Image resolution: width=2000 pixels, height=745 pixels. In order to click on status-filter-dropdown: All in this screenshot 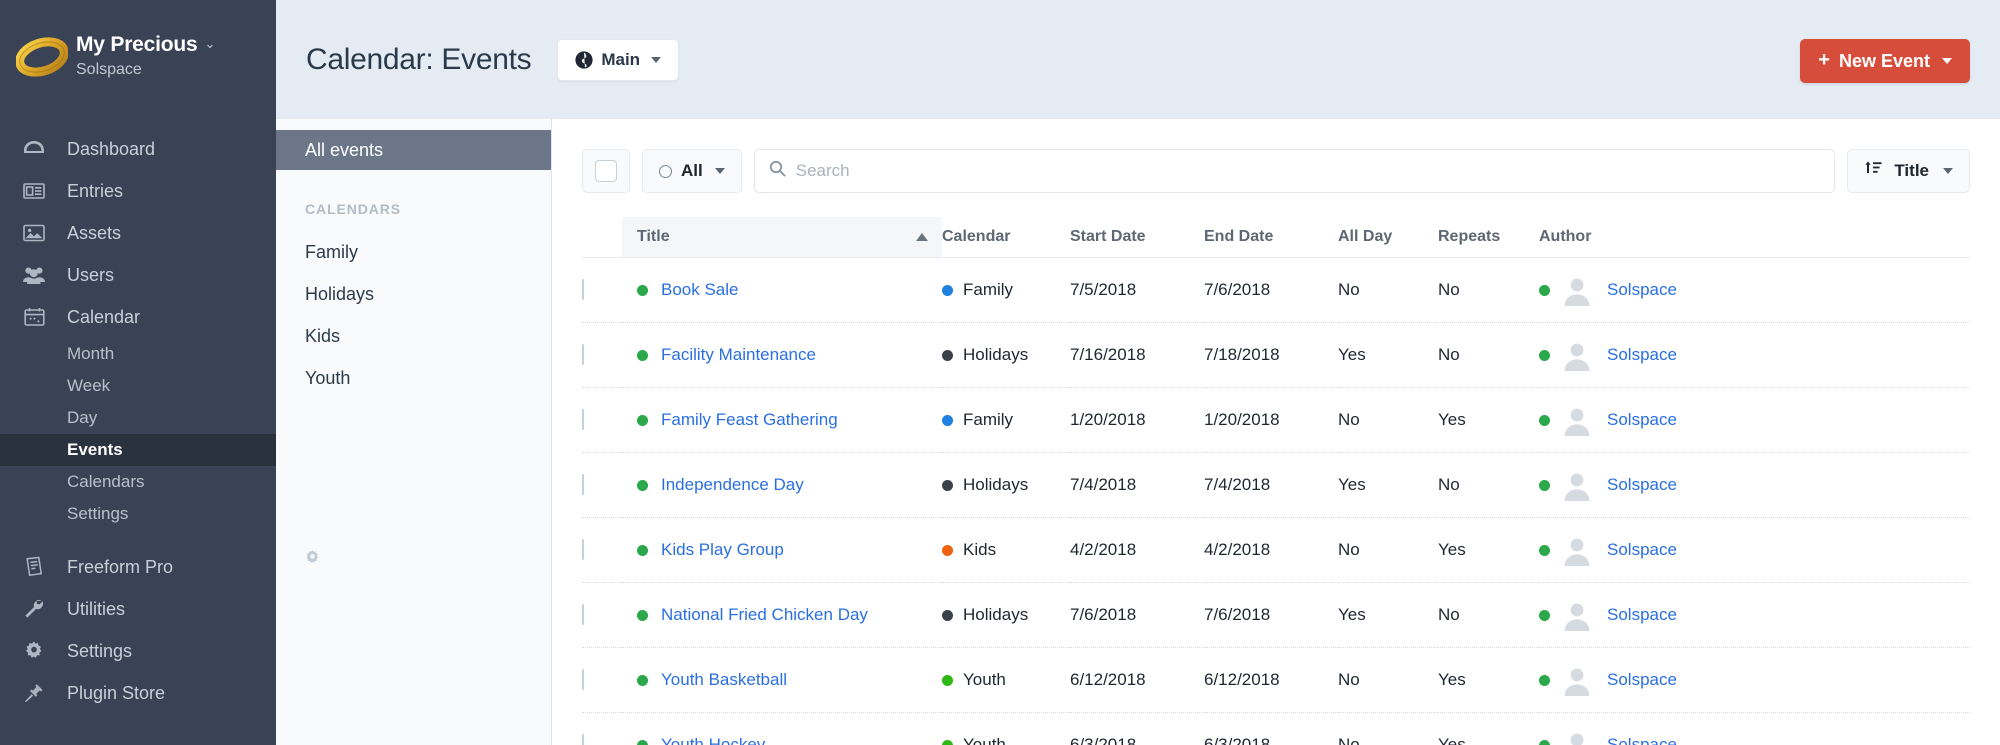, I will do `click(692, 171)`.